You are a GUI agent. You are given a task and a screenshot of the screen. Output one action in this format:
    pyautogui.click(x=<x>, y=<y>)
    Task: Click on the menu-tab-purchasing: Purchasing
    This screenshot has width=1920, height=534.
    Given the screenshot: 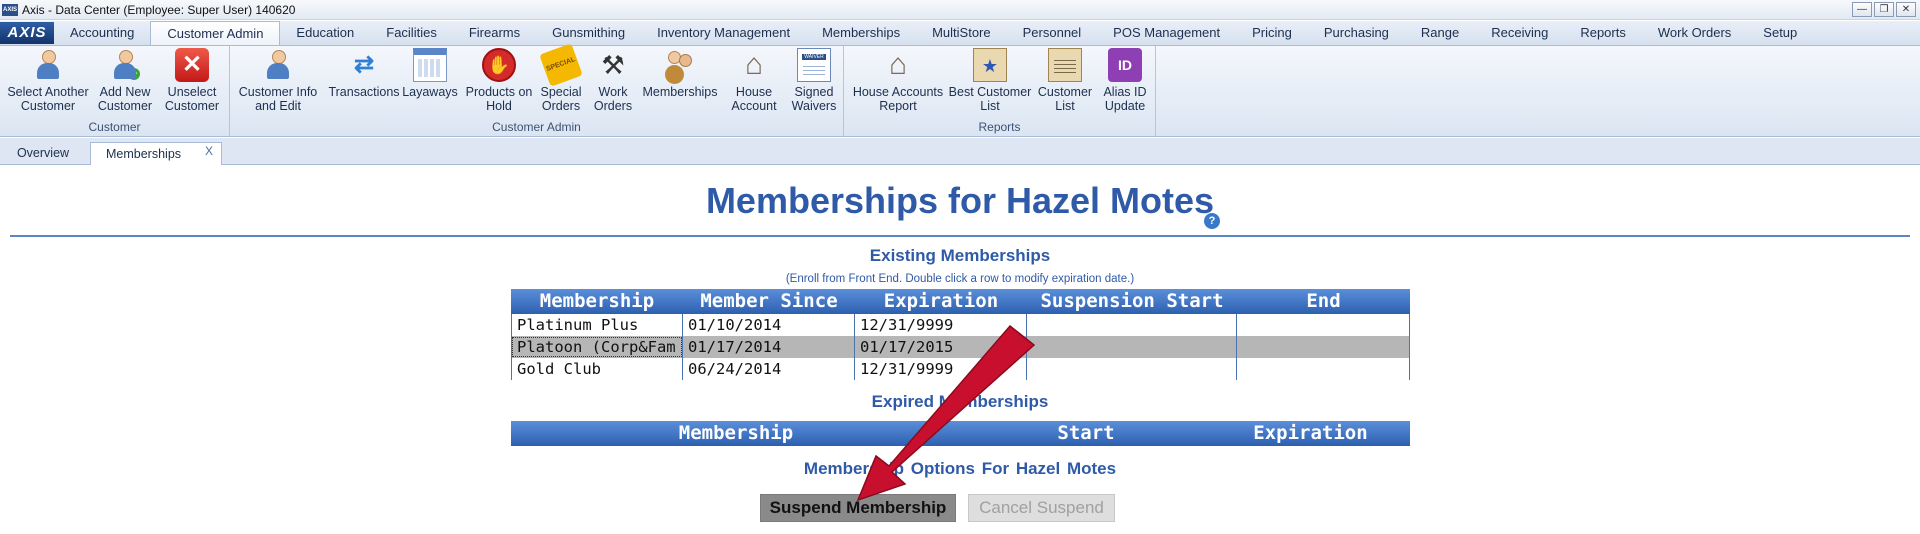 What is the action you would take?
    pyautogui.click(x=1356, y=33)
    